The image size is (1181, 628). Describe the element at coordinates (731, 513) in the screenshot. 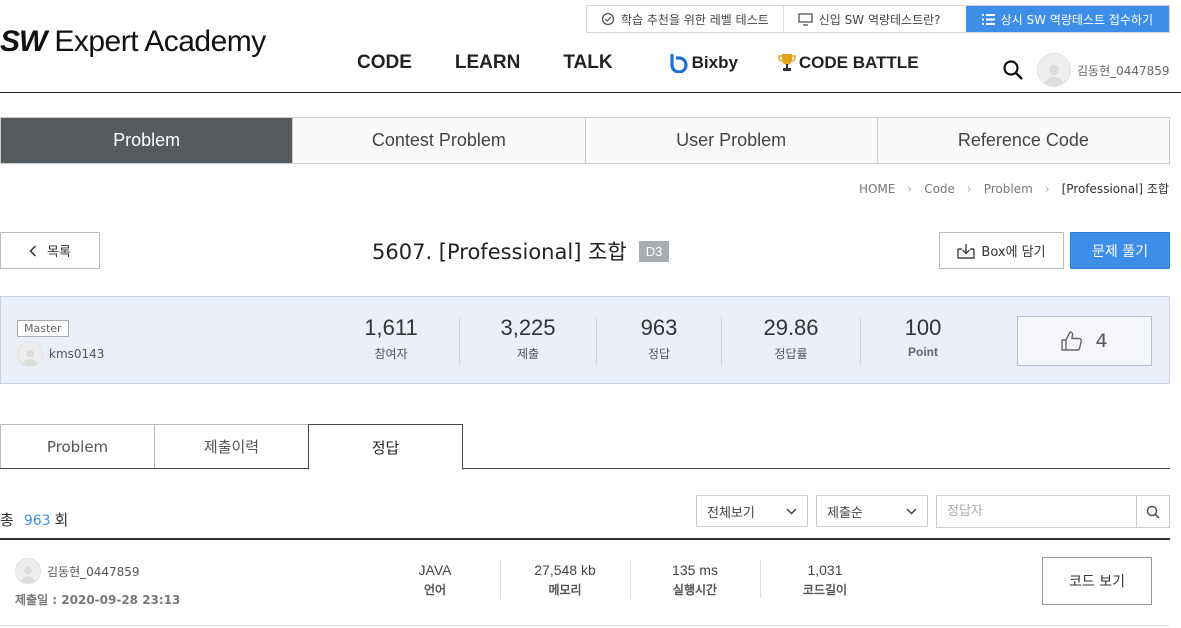

I see `view-select-value: 전체보기` at that location.